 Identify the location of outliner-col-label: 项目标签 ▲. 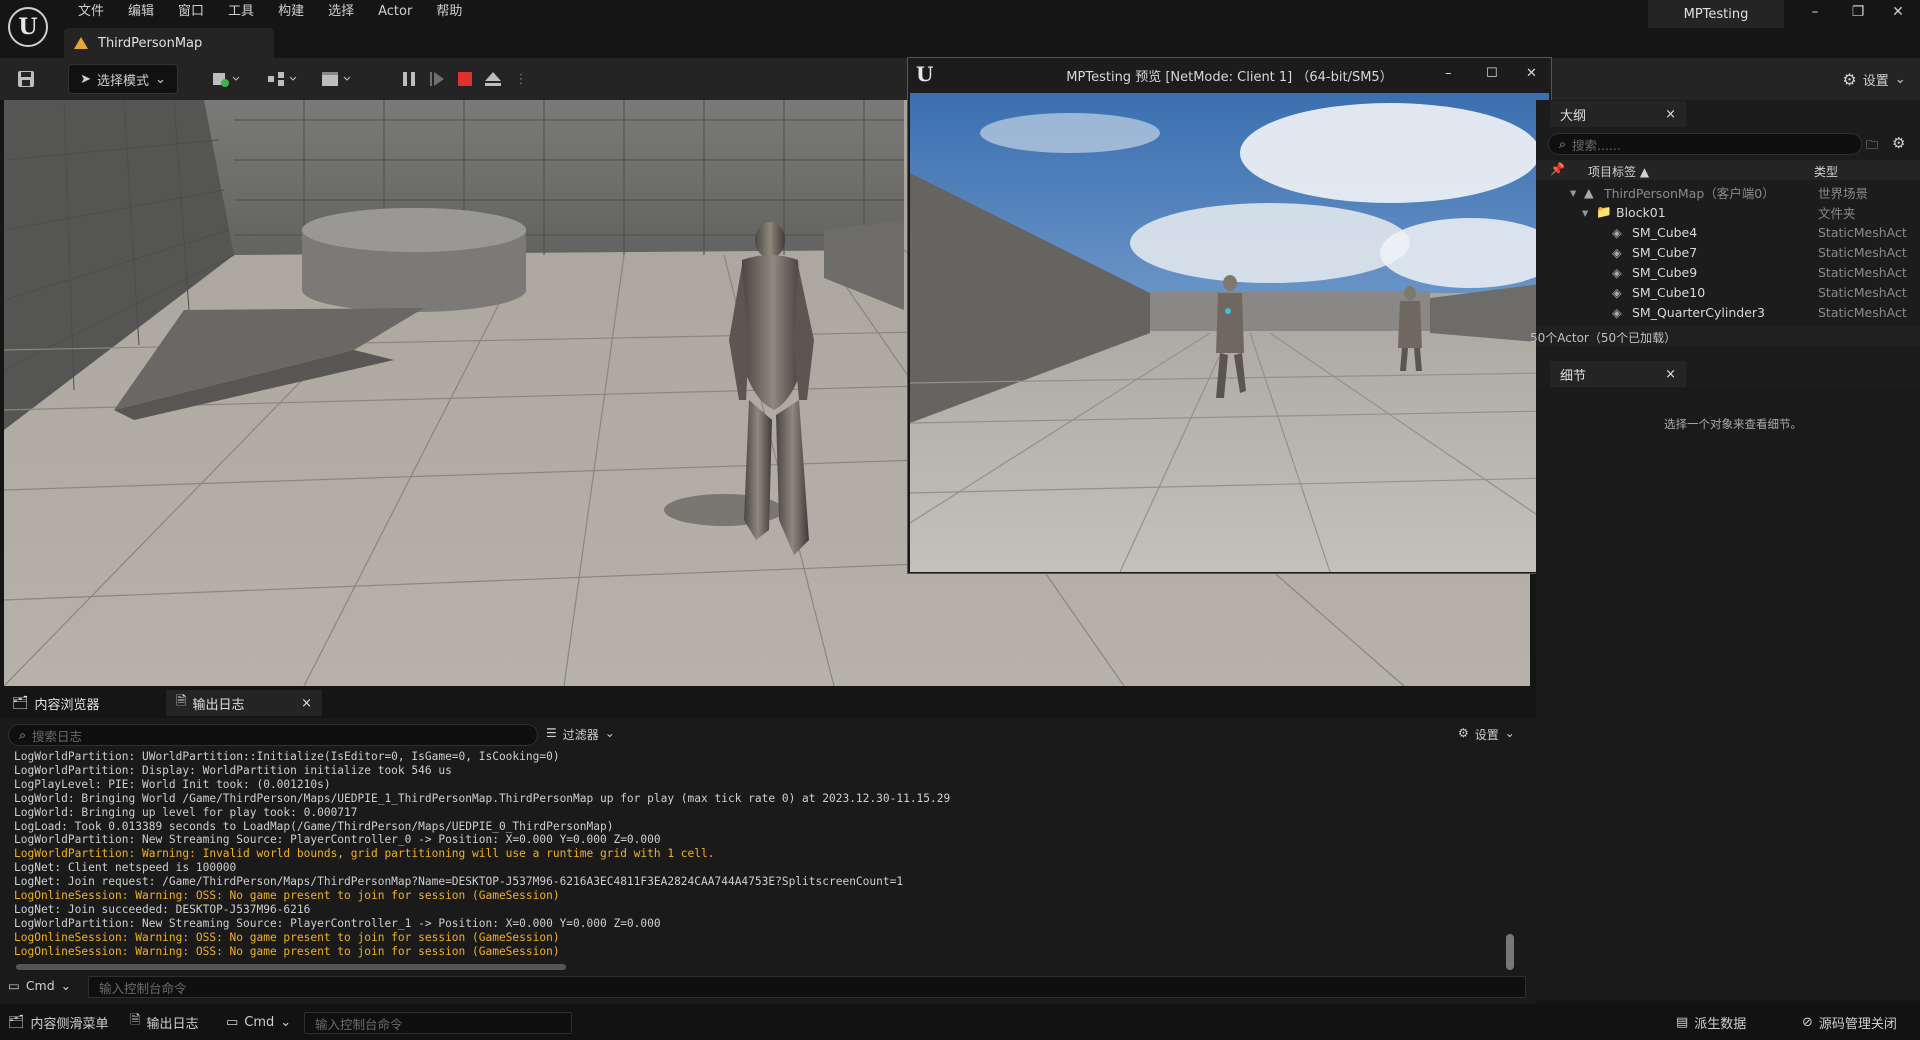
(1618, 171).